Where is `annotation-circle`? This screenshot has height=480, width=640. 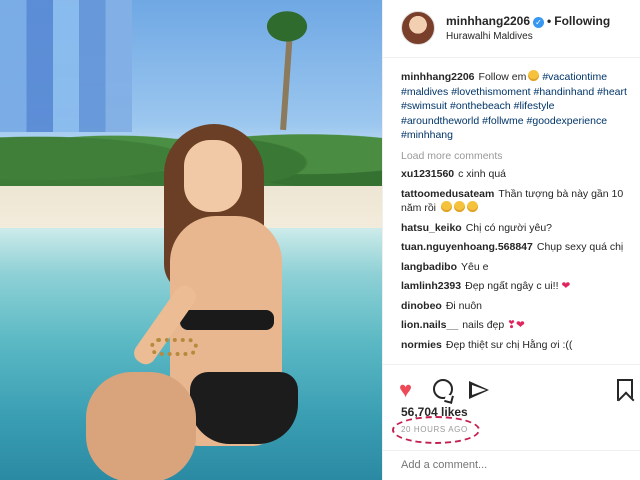
annotation-circle is located at coordinates (436, 430).